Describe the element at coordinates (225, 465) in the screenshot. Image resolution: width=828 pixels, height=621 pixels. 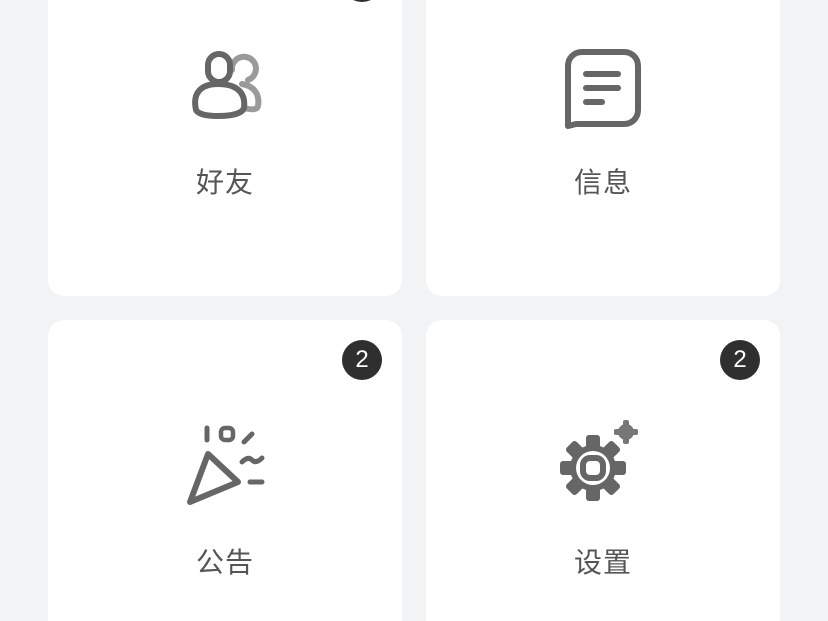
I see `party-popper-icon` at that location.